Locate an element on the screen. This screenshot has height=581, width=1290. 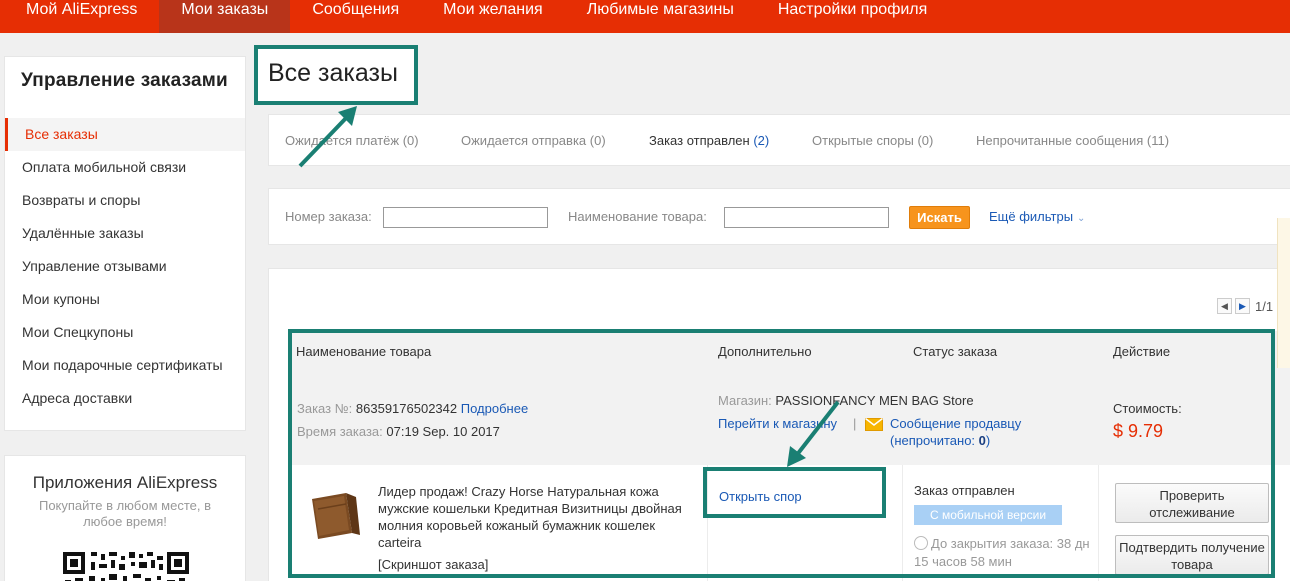
sidebar-item-special-coupons: Мои Спецкупоны is located at coordinates (125, 332).